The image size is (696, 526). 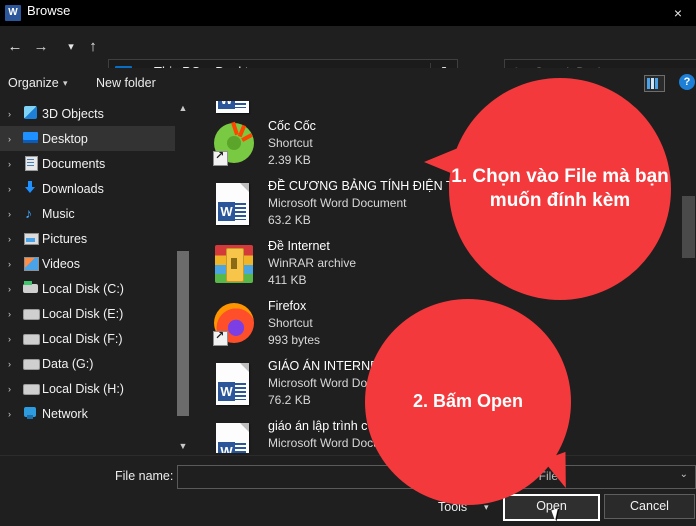 I want to click on sidebar-item-label: Music, so click(x=58, y=214).